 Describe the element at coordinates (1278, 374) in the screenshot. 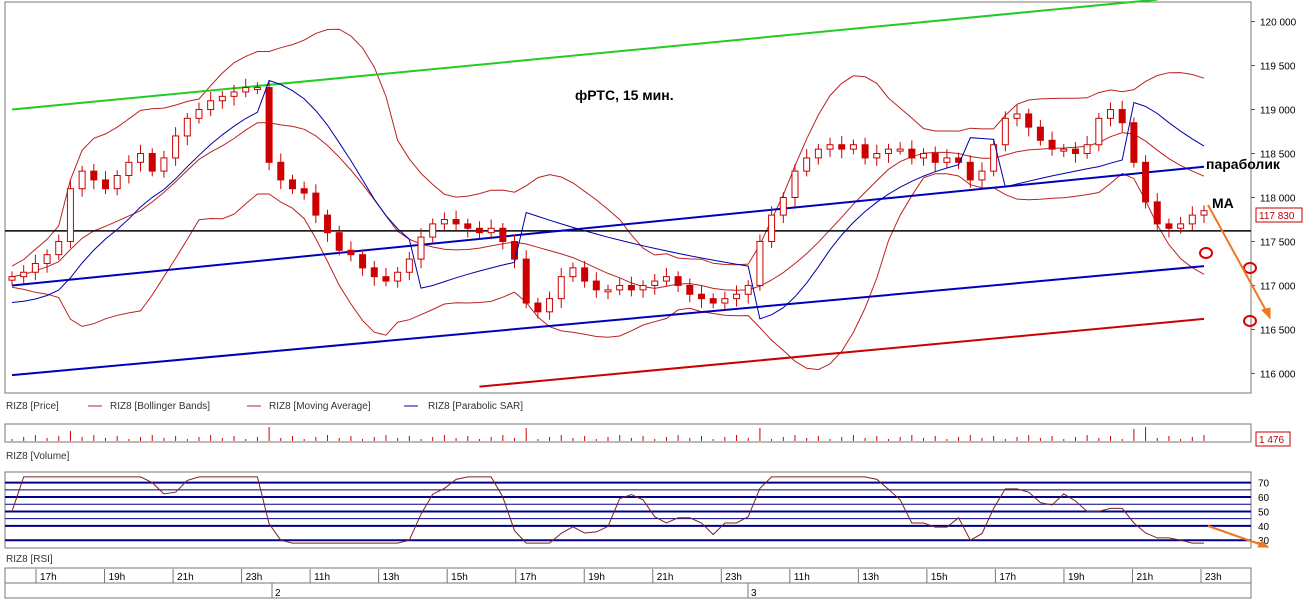

I see `price-tick-label: 116 000` at that location.